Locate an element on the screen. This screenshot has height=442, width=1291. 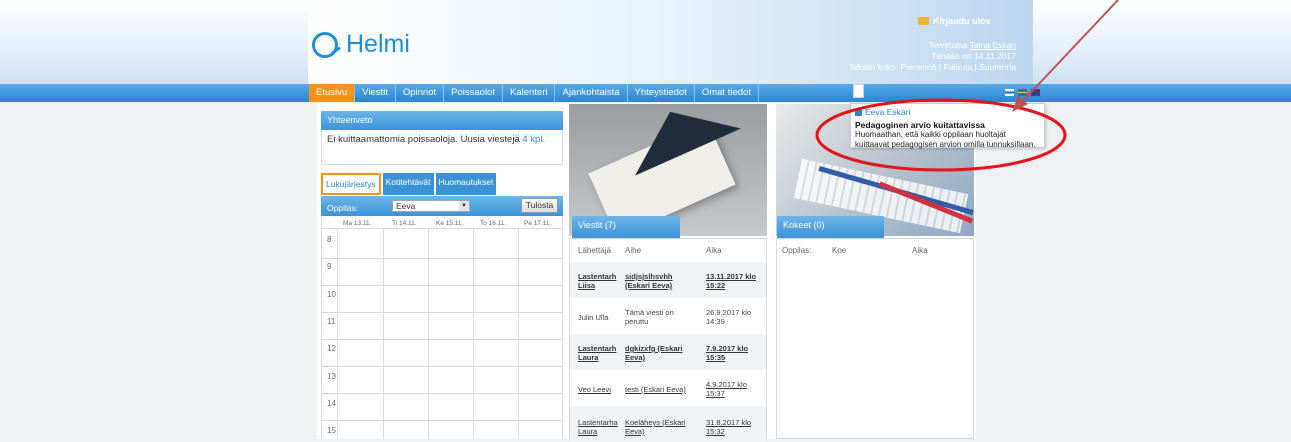
day-header: Ma 13.11. is located at coordinates (357, 223).